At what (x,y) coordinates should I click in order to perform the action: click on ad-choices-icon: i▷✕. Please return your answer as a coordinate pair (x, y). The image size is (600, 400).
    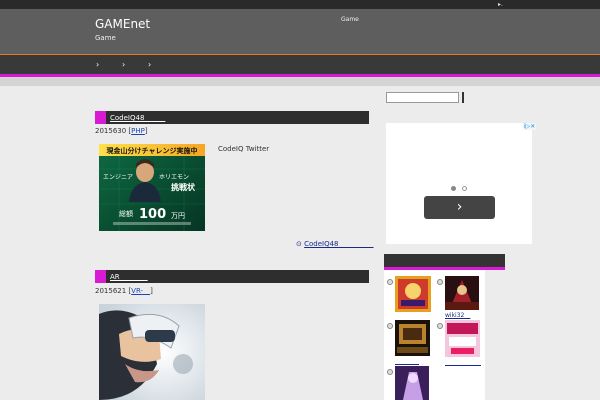
    Looking at the image, I should click on (530, 126).